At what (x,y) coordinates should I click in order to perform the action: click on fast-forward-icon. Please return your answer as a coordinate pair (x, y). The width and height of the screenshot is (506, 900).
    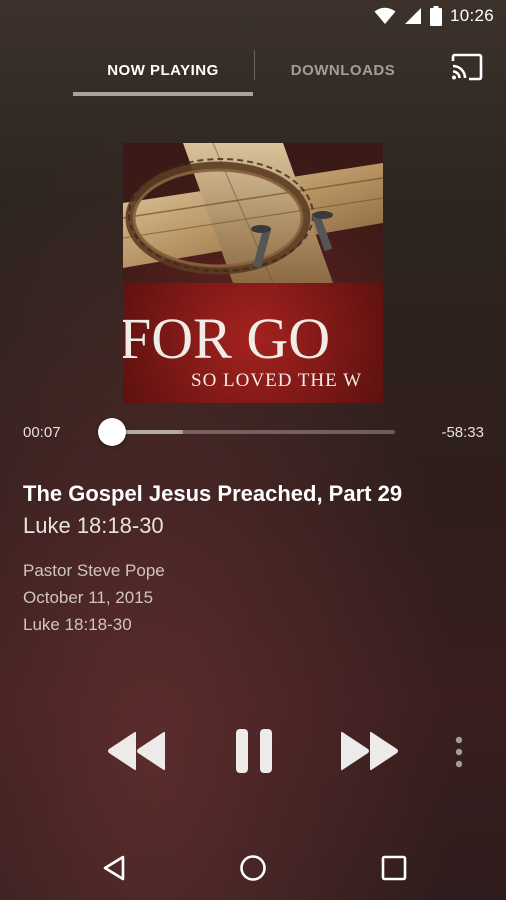
    Looking at the image, I should click on (369, 751).